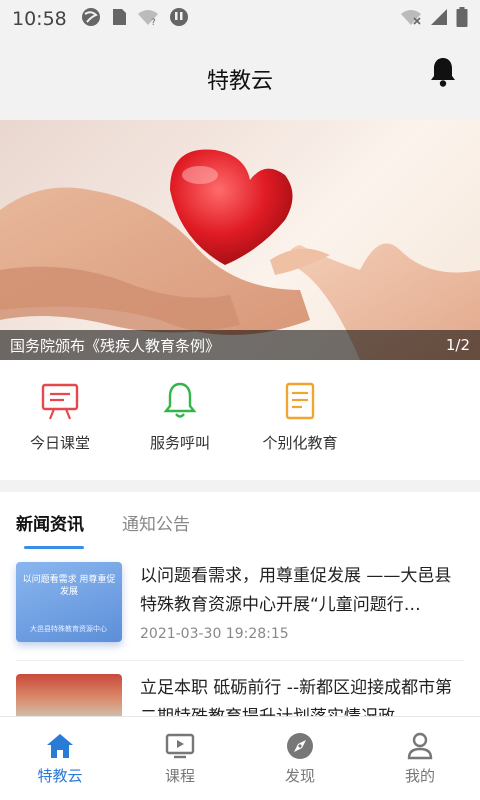  Describe the element at coordinates (240, 19) in the screenshot. I see `status-bar: 10:58 ?` at that location.